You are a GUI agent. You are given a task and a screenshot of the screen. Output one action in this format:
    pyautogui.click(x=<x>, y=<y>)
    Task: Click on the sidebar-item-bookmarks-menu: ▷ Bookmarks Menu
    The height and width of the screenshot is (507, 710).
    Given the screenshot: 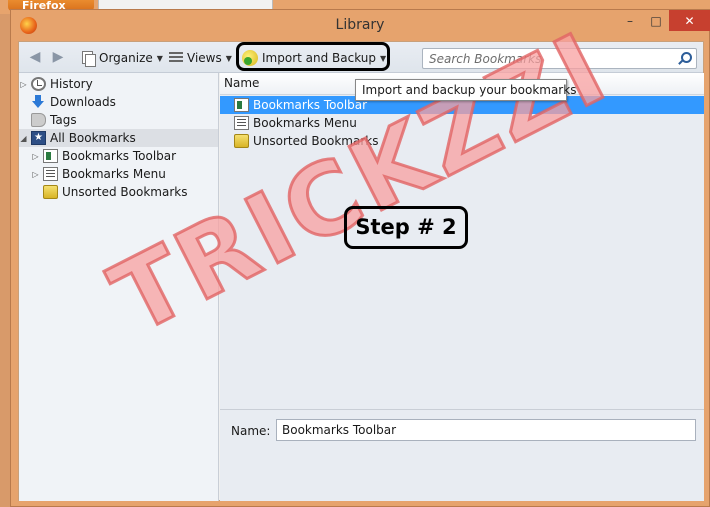 What is the action you would take?
    pyautogui.click(x=118, y=174)
    